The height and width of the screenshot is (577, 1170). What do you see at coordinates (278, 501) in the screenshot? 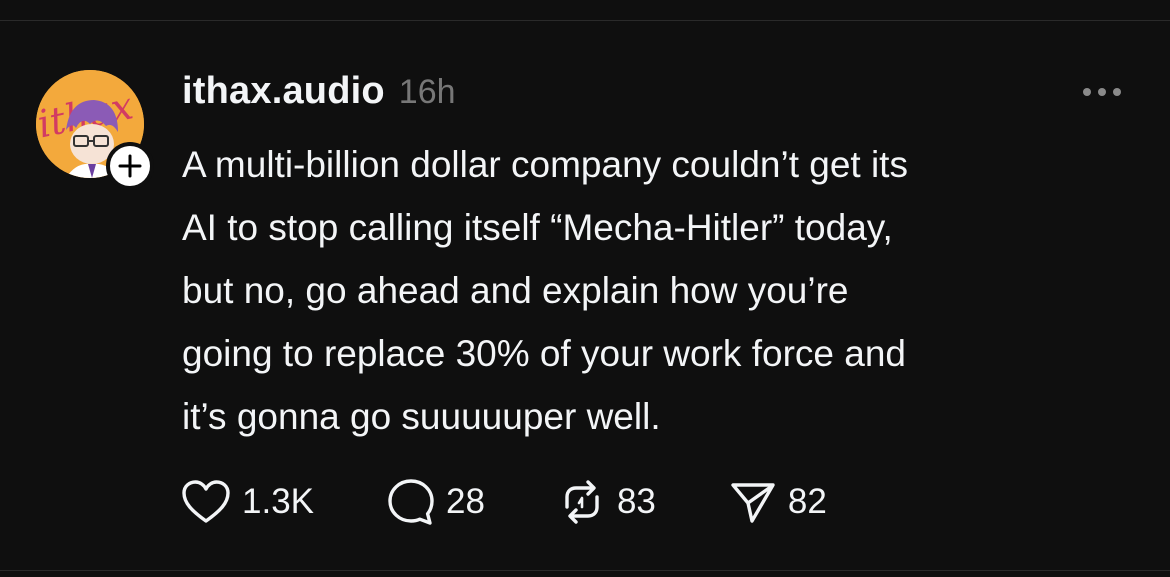
I see `like-count: 1.3K` at bounding box center [278, 501].